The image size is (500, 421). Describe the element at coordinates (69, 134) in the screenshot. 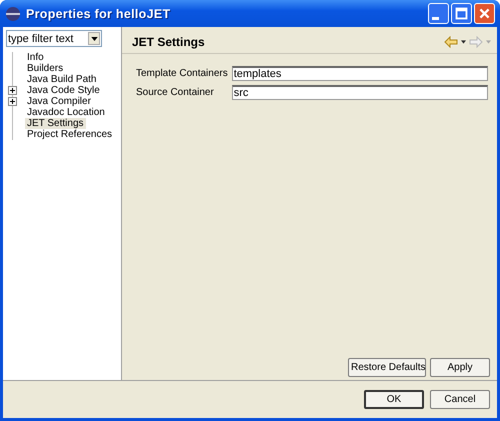

I see `tree-item: Project References` at that location.